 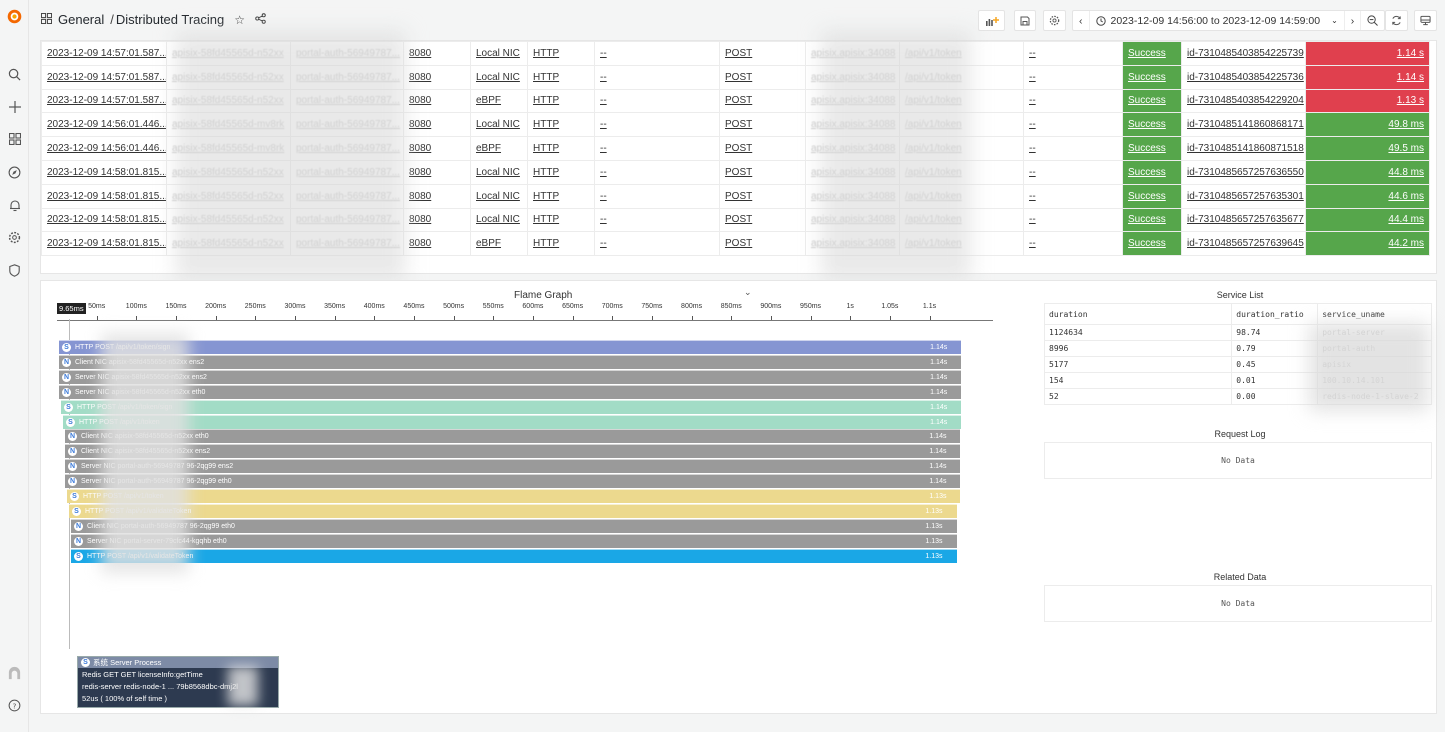 What do you see at coordinates (14, 16) in the screenshot?
I see `grafana-logo-icon` at bounding box center [14, 16].